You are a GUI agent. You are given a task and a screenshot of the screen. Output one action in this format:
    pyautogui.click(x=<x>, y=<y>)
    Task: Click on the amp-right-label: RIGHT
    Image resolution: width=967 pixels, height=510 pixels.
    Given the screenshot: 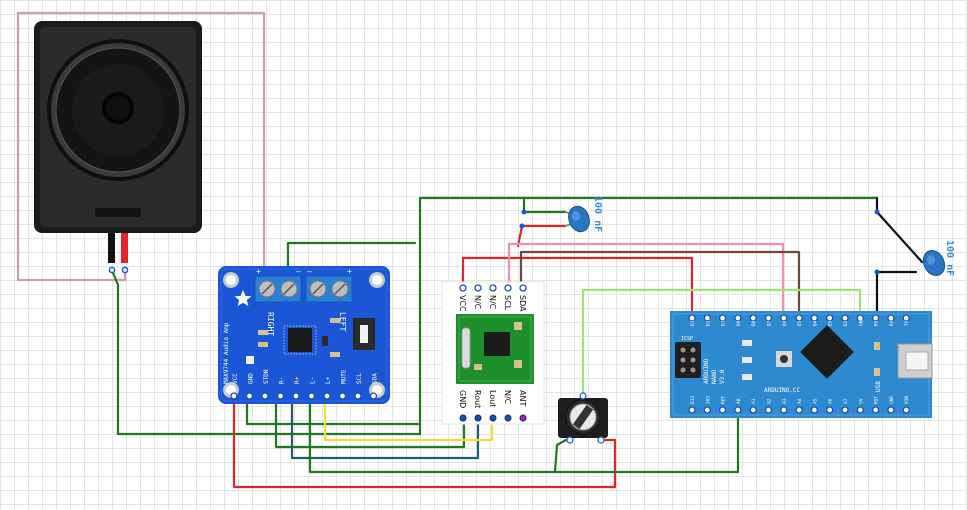 What is the action you would take?
    pyautogui.click(x=270, y=324)
    